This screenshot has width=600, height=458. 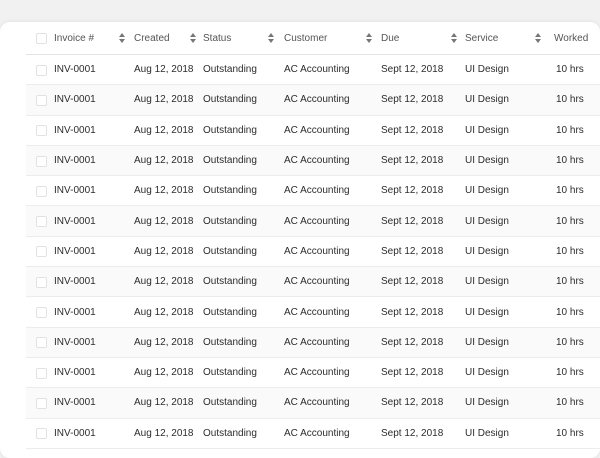 I want to click on column-header-status: Status, so click(x=217, y=38).